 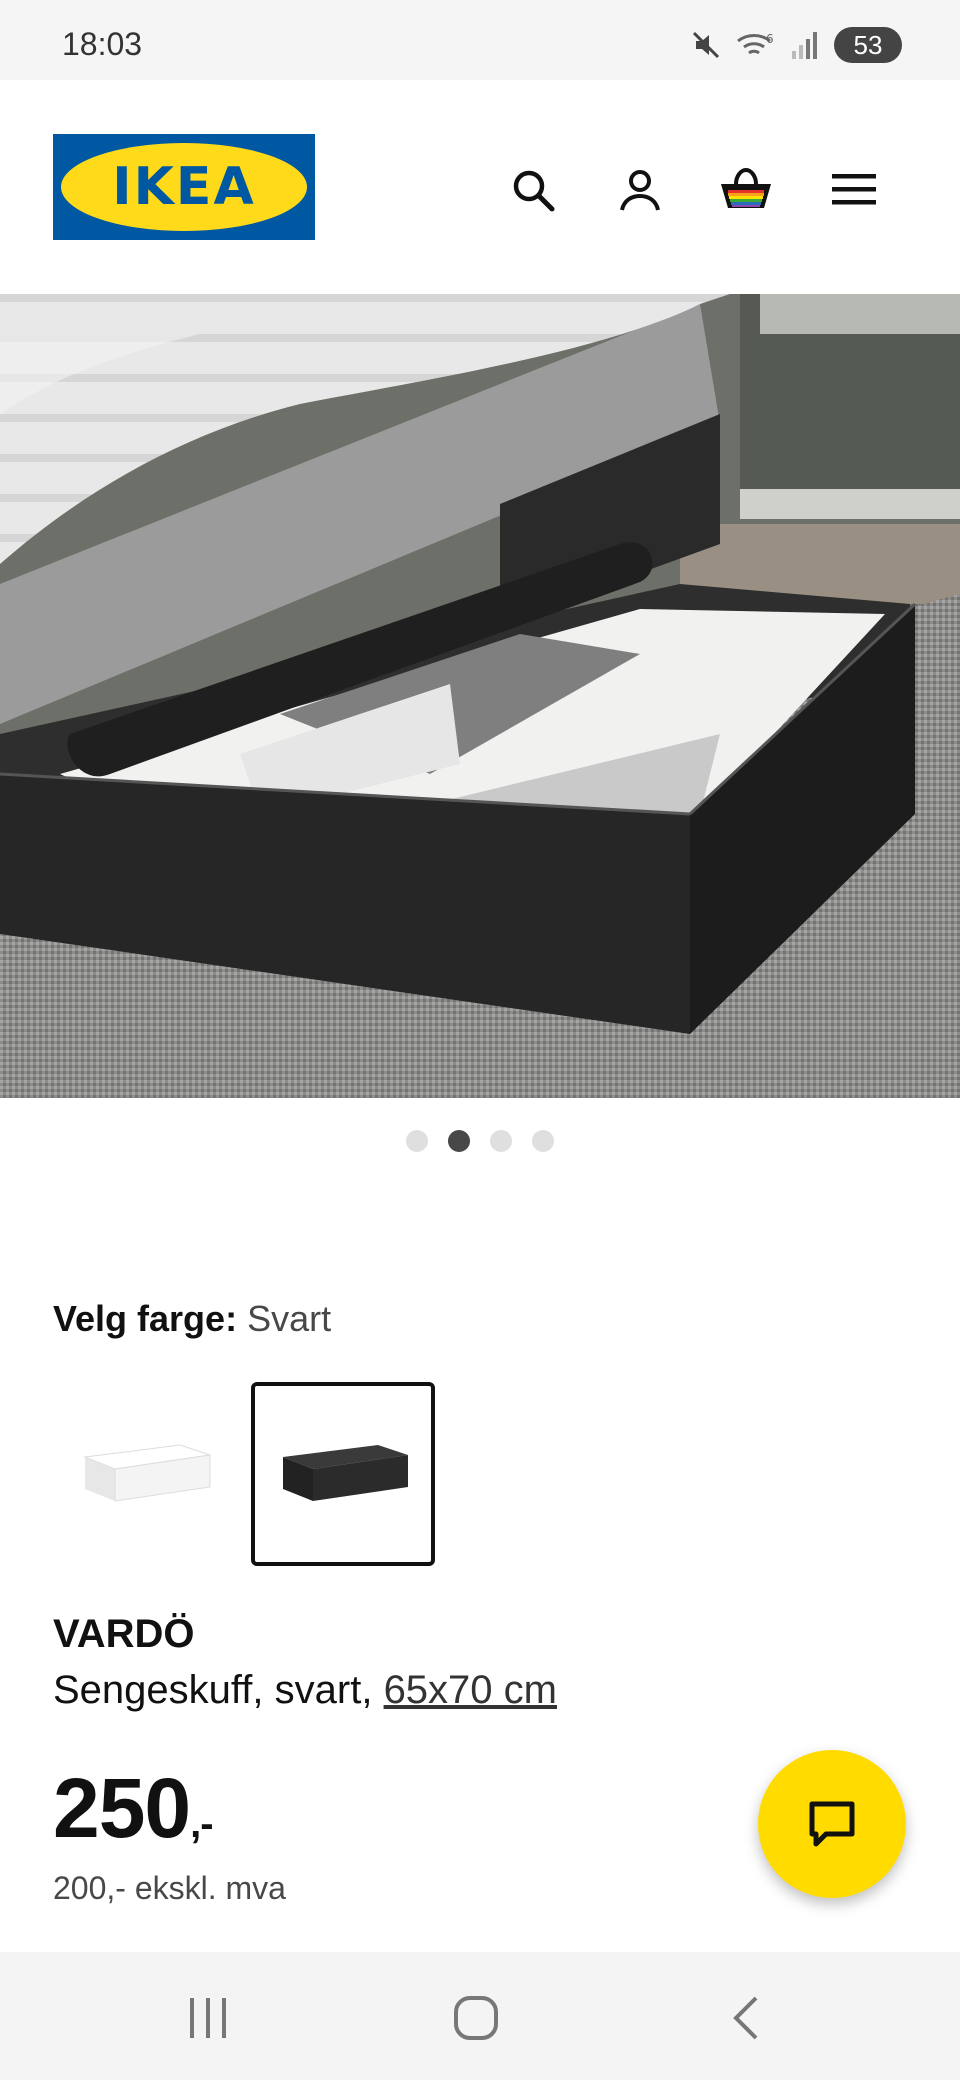 What do you see at coordinates (533, 190) in the screenshot?
I see `search-icon` at bounding box center [533, 190].